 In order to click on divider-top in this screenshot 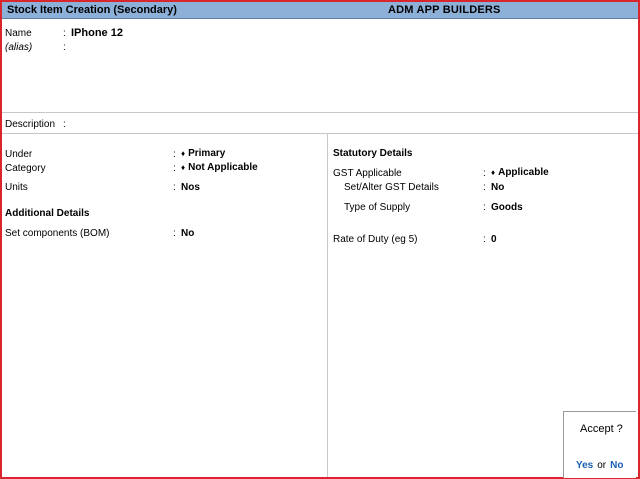, I will do `click(320, 112)`.